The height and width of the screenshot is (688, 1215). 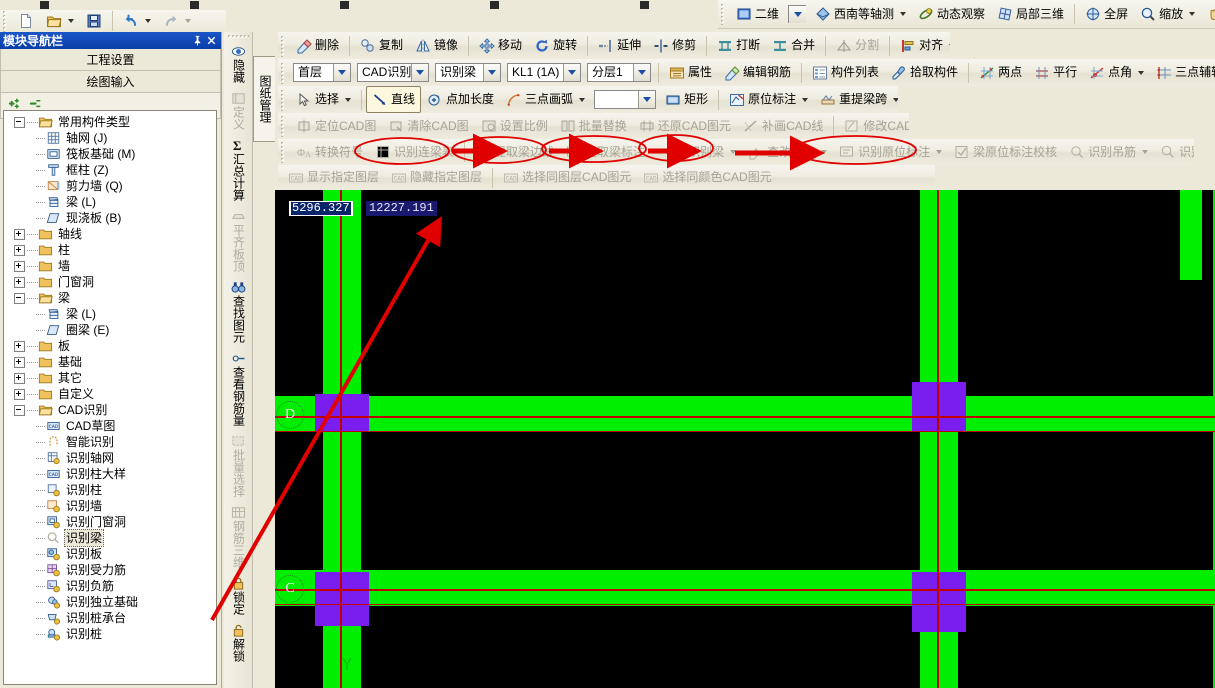 I want to click on tree-item-22: CAD 识别柱大样, so click(x=110, y=474).